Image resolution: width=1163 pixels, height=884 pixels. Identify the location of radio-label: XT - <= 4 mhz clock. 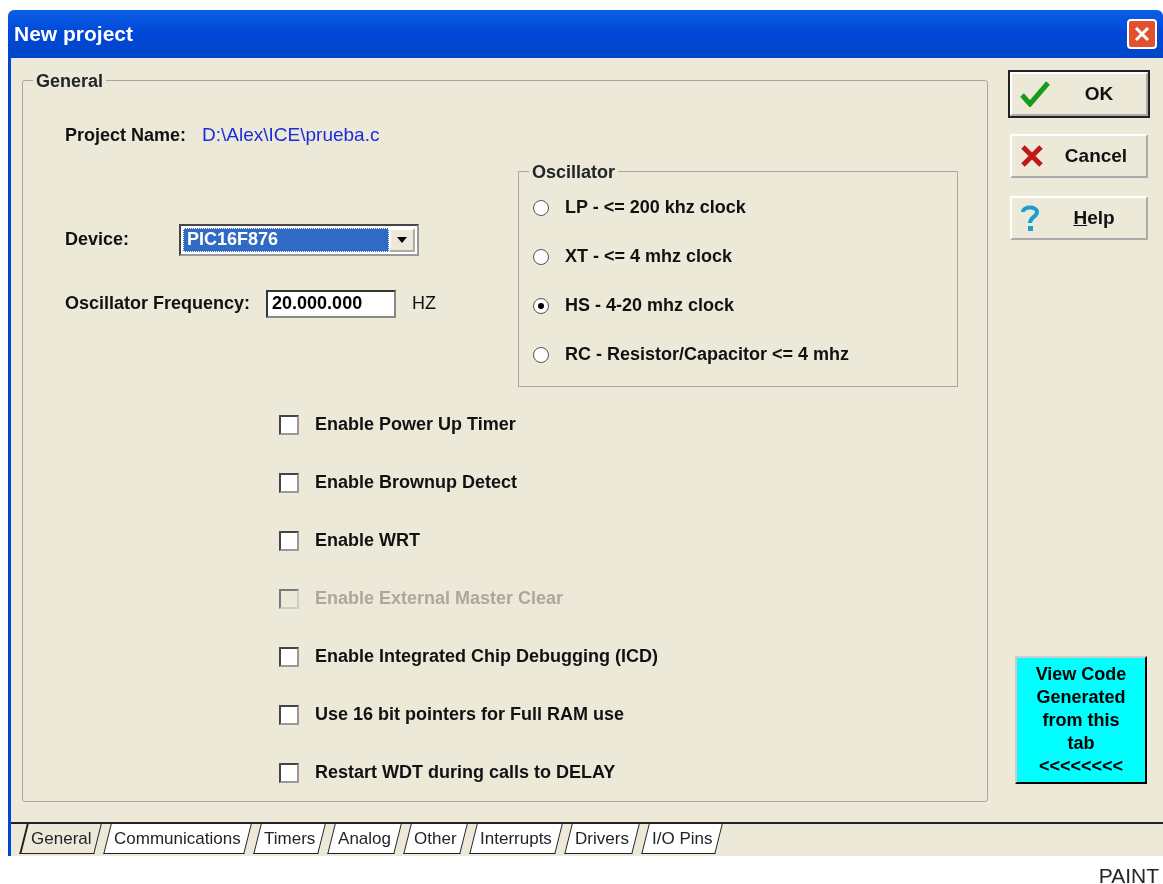
(649, 256).